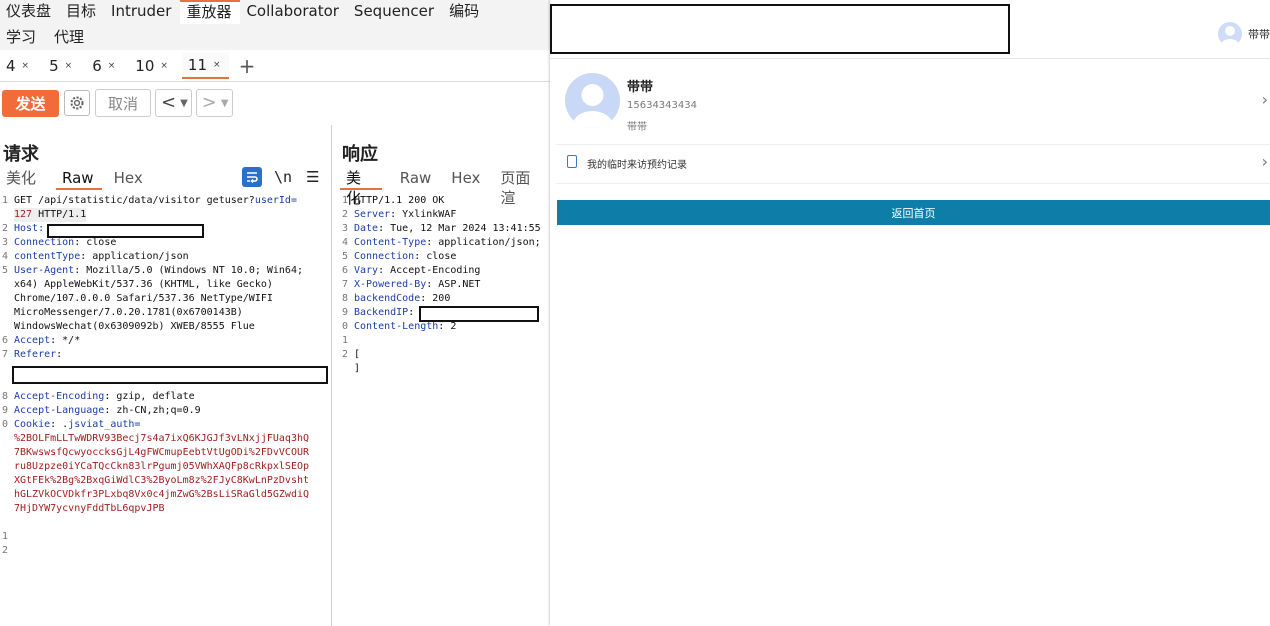 The height and width of the screenshot is (626, 1270). Describe the element at coordinates (637, 127) in the screenshot. I see `profile-nickname: 带带` at that location.